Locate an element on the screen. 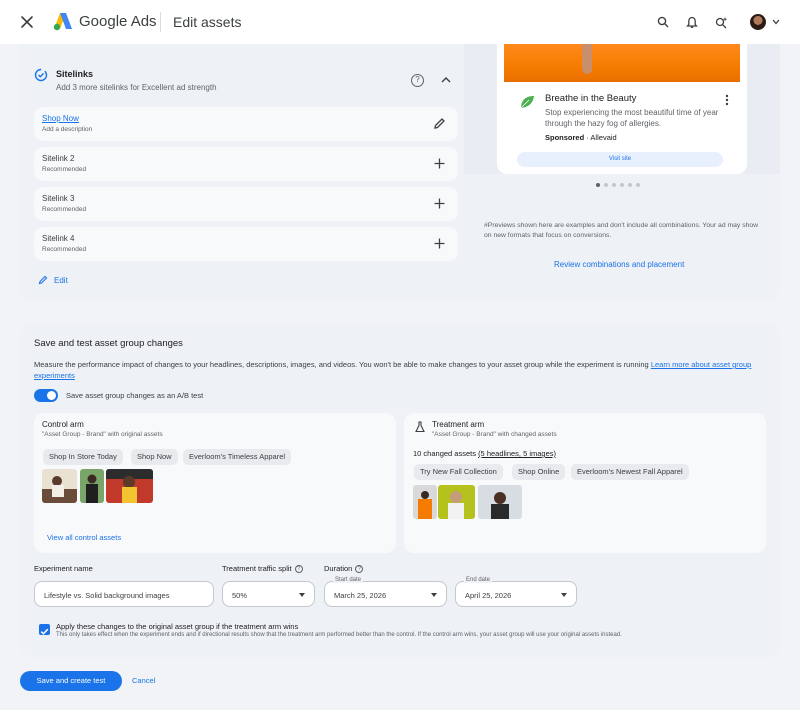  start-date-label: Start date is located at coordinates (348, 580).